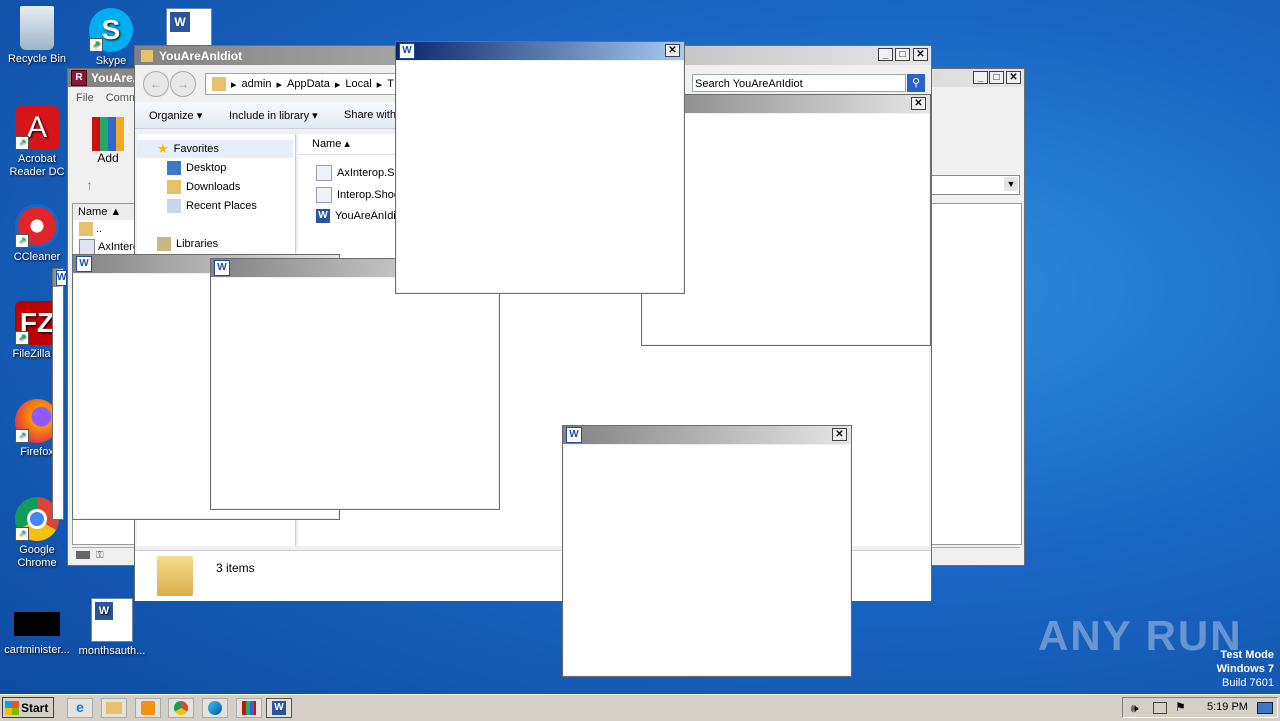  What do you see at coordinates (37, 556) in the screenshot?
I see `desktop-icon-label: Google Chrome` at bounding box center [37, 556].